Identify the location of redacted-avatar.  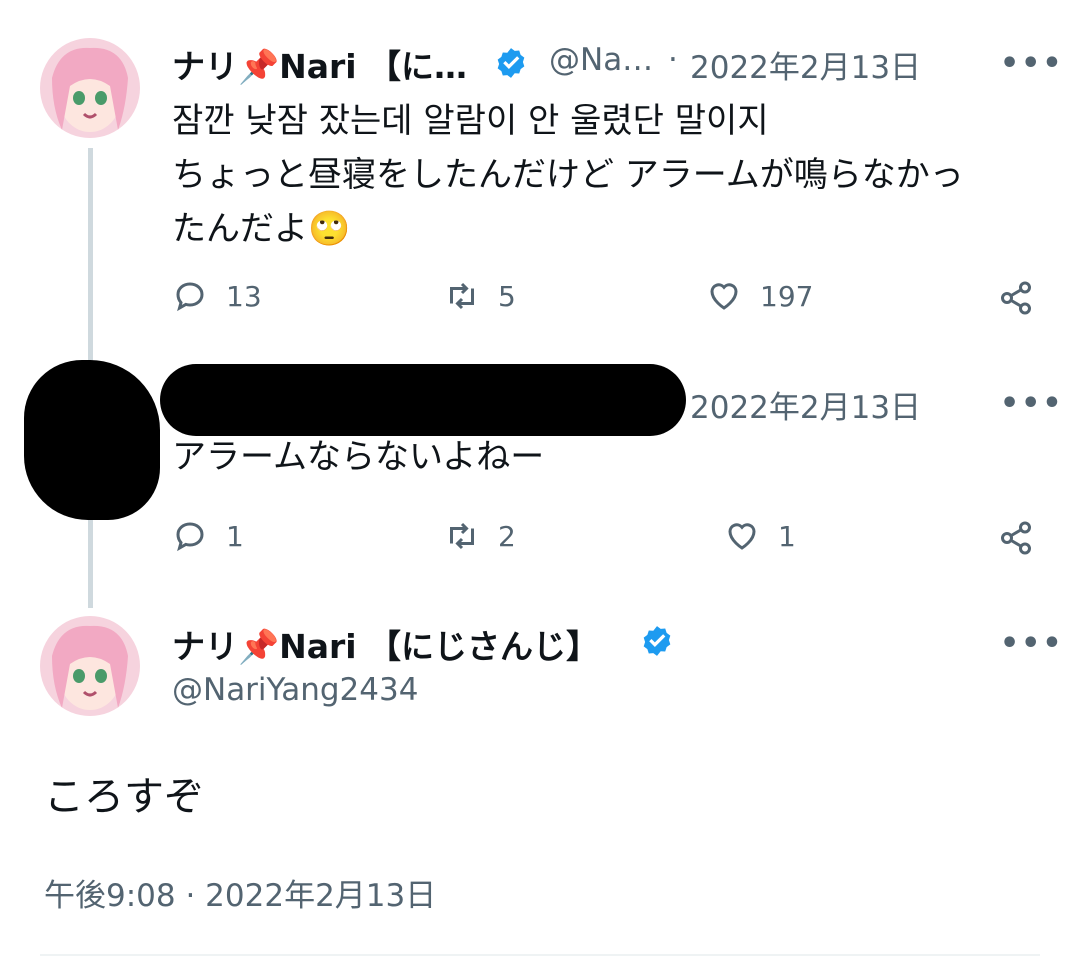
(92, 440).